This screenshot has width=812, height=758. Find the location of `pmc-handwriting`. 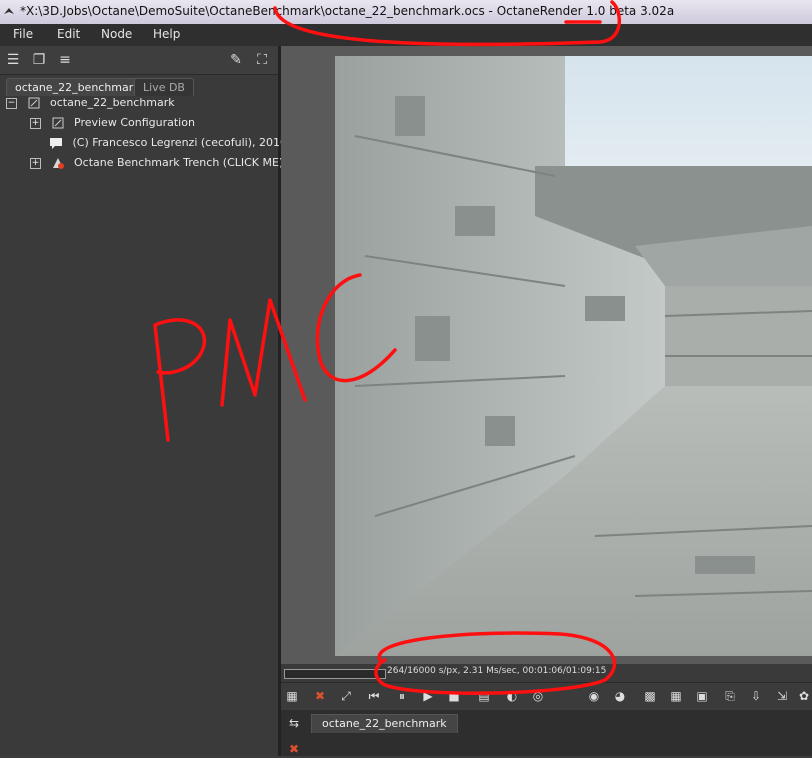

pmc-handwriting is located at coordinates (275, 357).